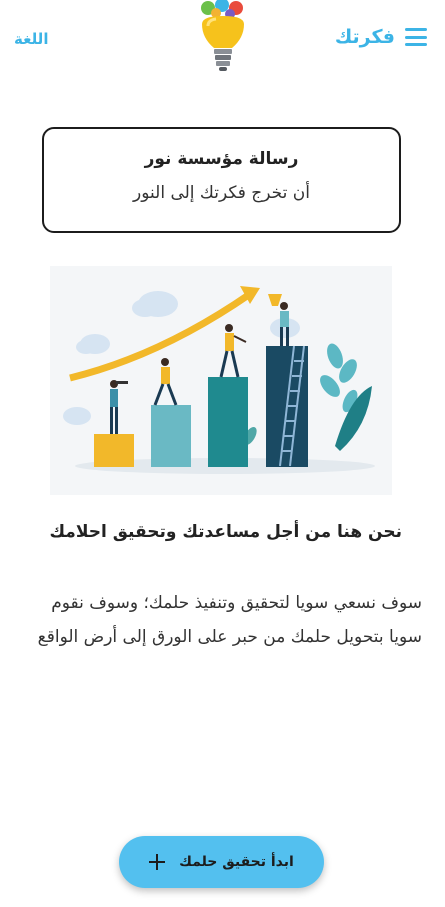 The image size is (445, 907). I want to click on start-dream-button: ابدأ تحقيق حلمك, so click(221, 862).